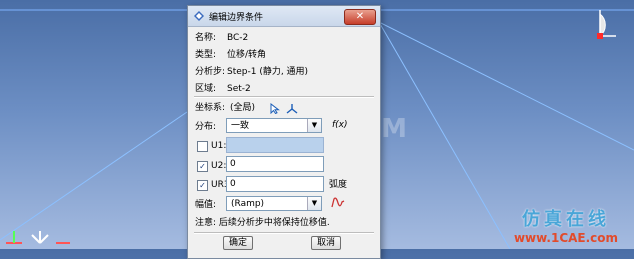  Describe the element at coordinates (199, 16) in the screenshot. I see `abaqus-logo-icon` at that location.